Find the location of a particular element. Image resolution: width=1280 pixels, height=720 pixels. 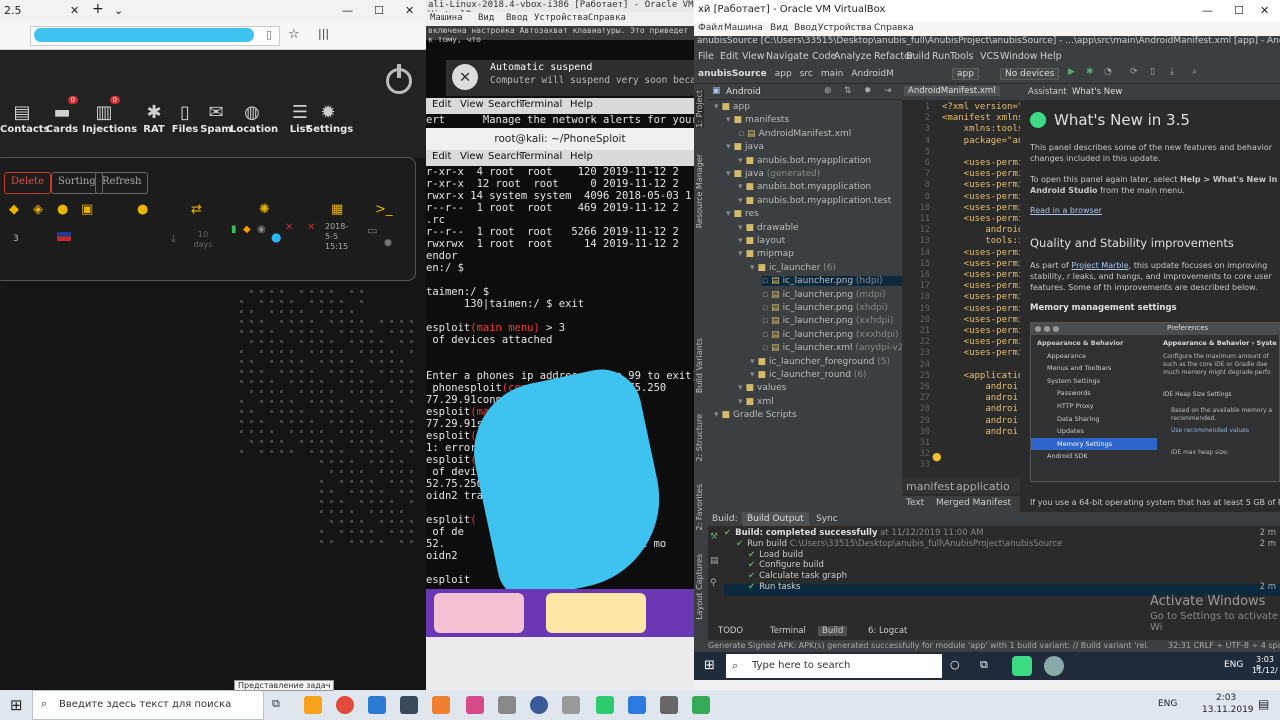

device-select: No devices is located at coordinates (1030, 74).